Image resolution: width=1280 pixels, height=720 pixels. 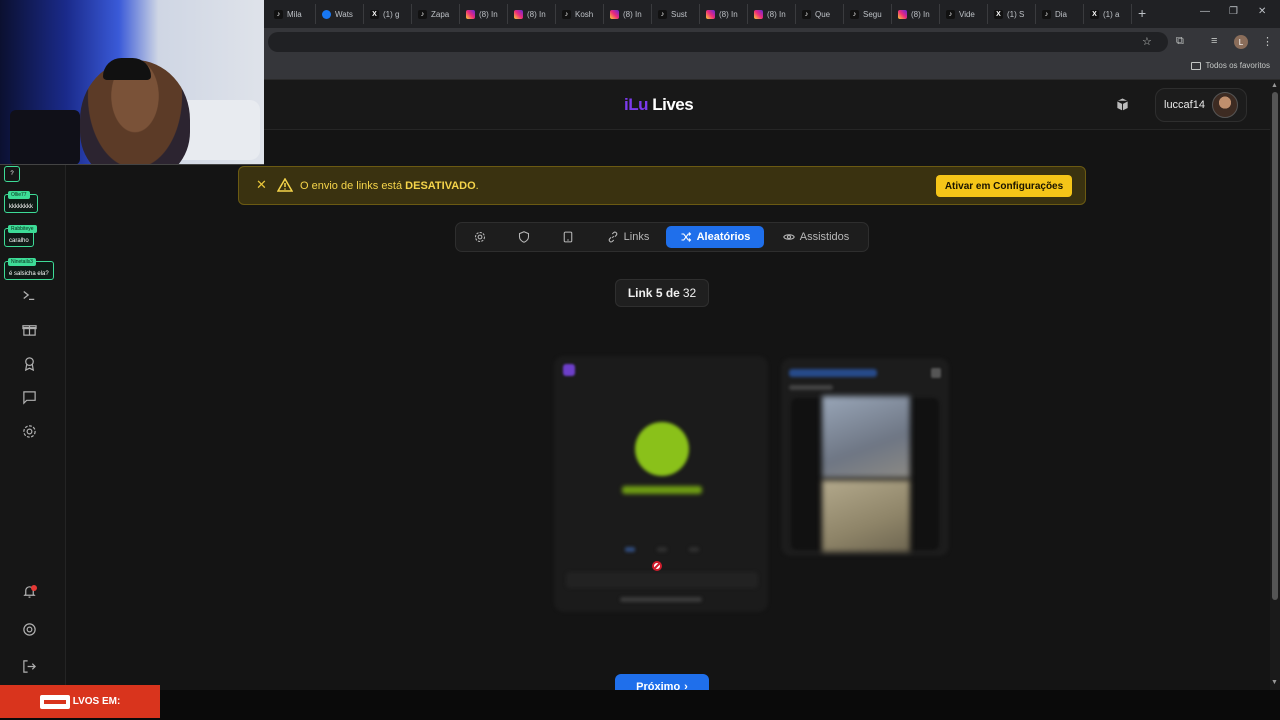 I want to click on tab-links: Links, so click(x=628, y=237).